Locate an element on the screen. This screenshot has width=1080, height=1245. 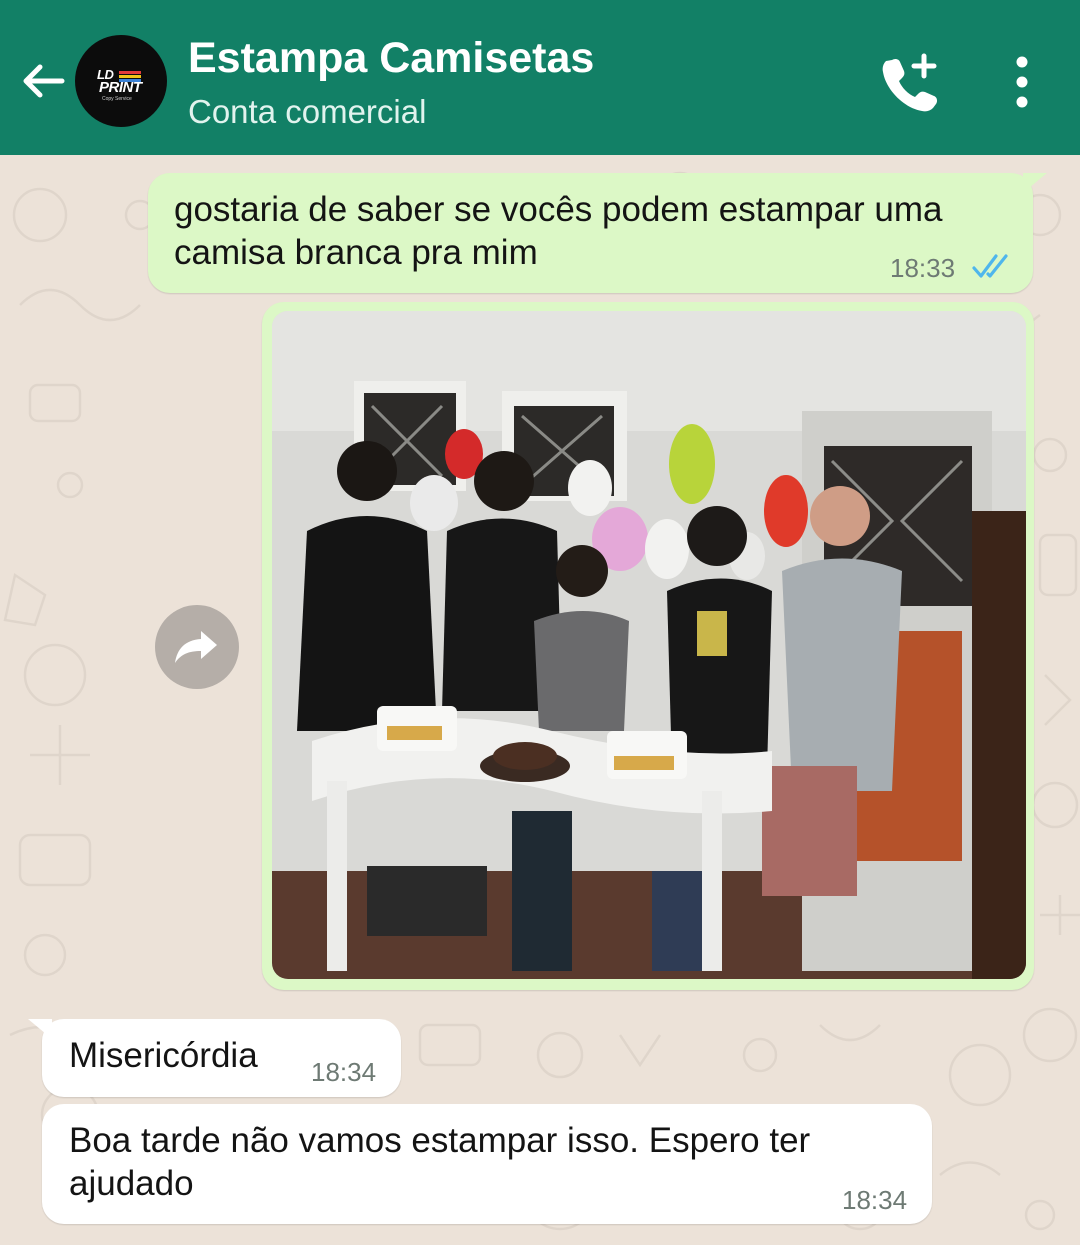
contact-subtitle: Conta comercial is located at coordinates (307, 112).